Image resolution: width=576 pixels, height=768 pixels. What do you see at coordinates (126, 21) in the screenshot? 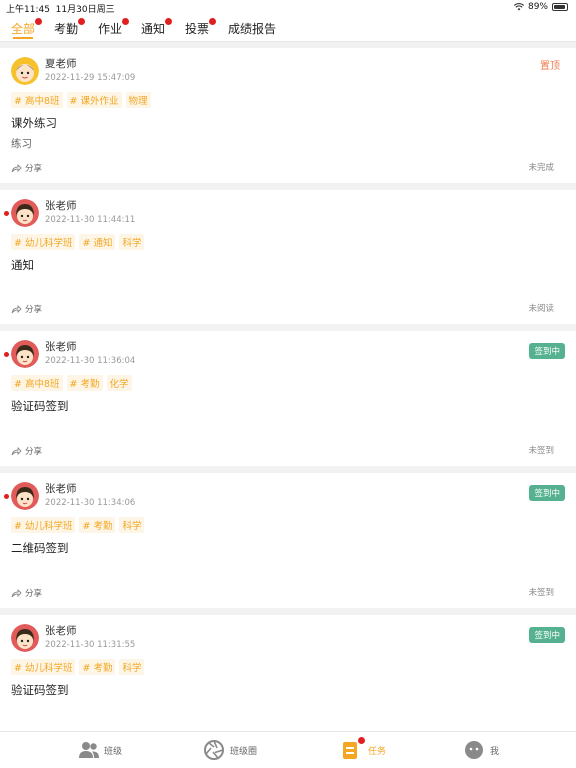
I see `tab-homework-badge` at bounding box center [126, 21].